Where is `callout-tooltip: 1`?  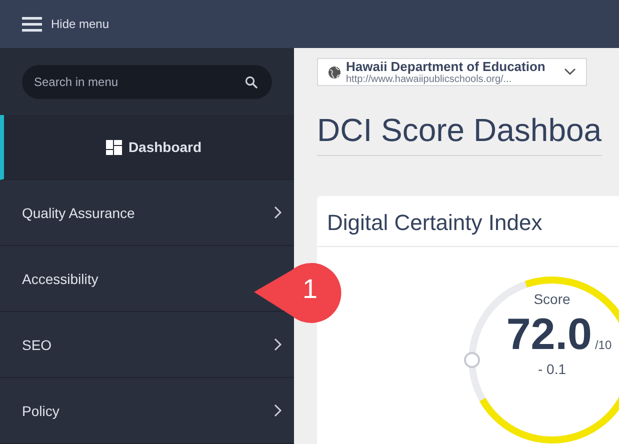 callout-tooltip: 1 is located at coordinates (298, 293).